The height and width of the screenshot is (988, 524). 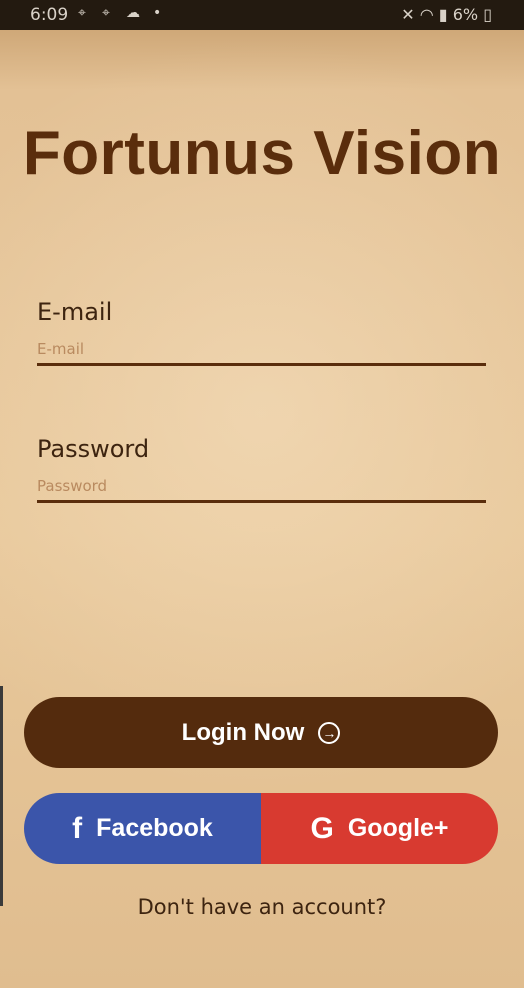 I want to click on app-title: Fortunus Vision, so click(x=262, y=153).